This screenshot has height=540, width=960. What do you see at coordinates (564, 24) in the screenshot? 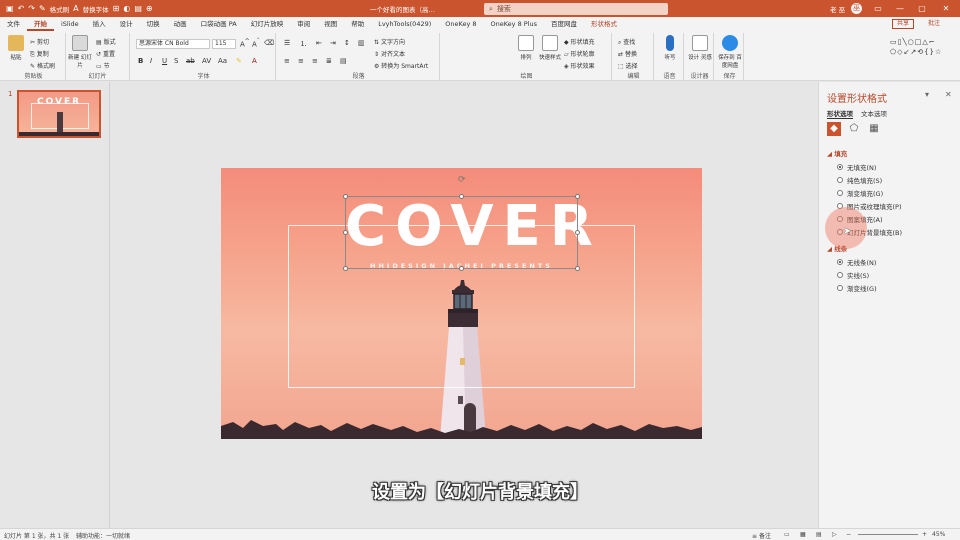
I see `tab-baidu-netdisk: 百度网盘` at bounding box center [564, 24].